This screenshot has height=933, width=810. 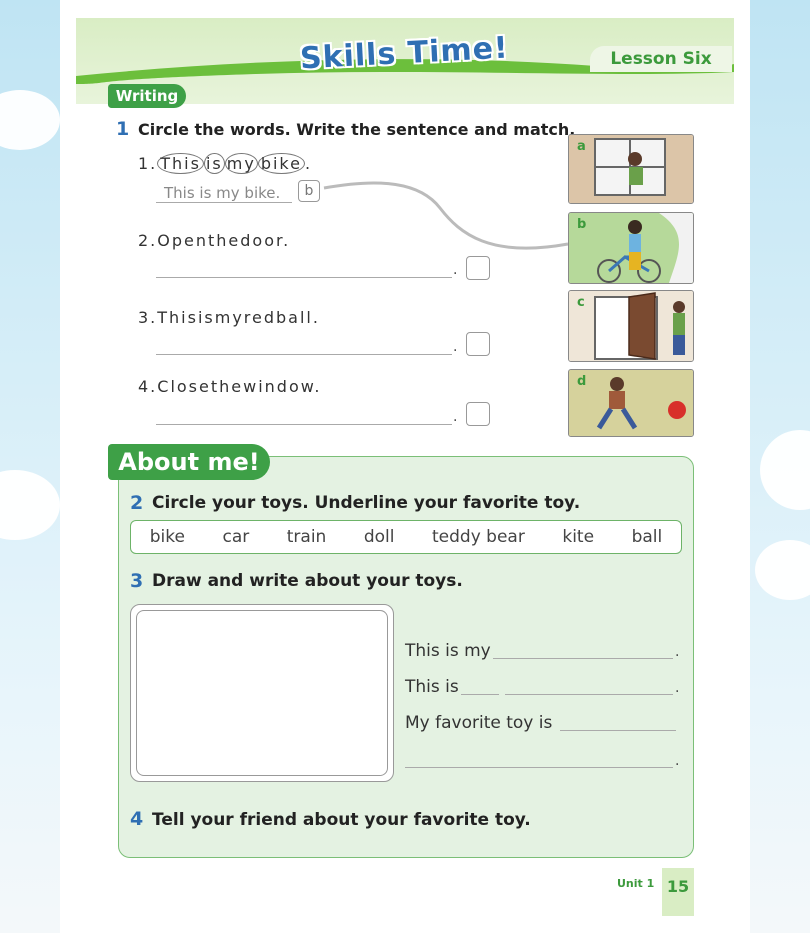 I want to click on question-instruction: Draw and write about your toys., so click(x=307, y=581).